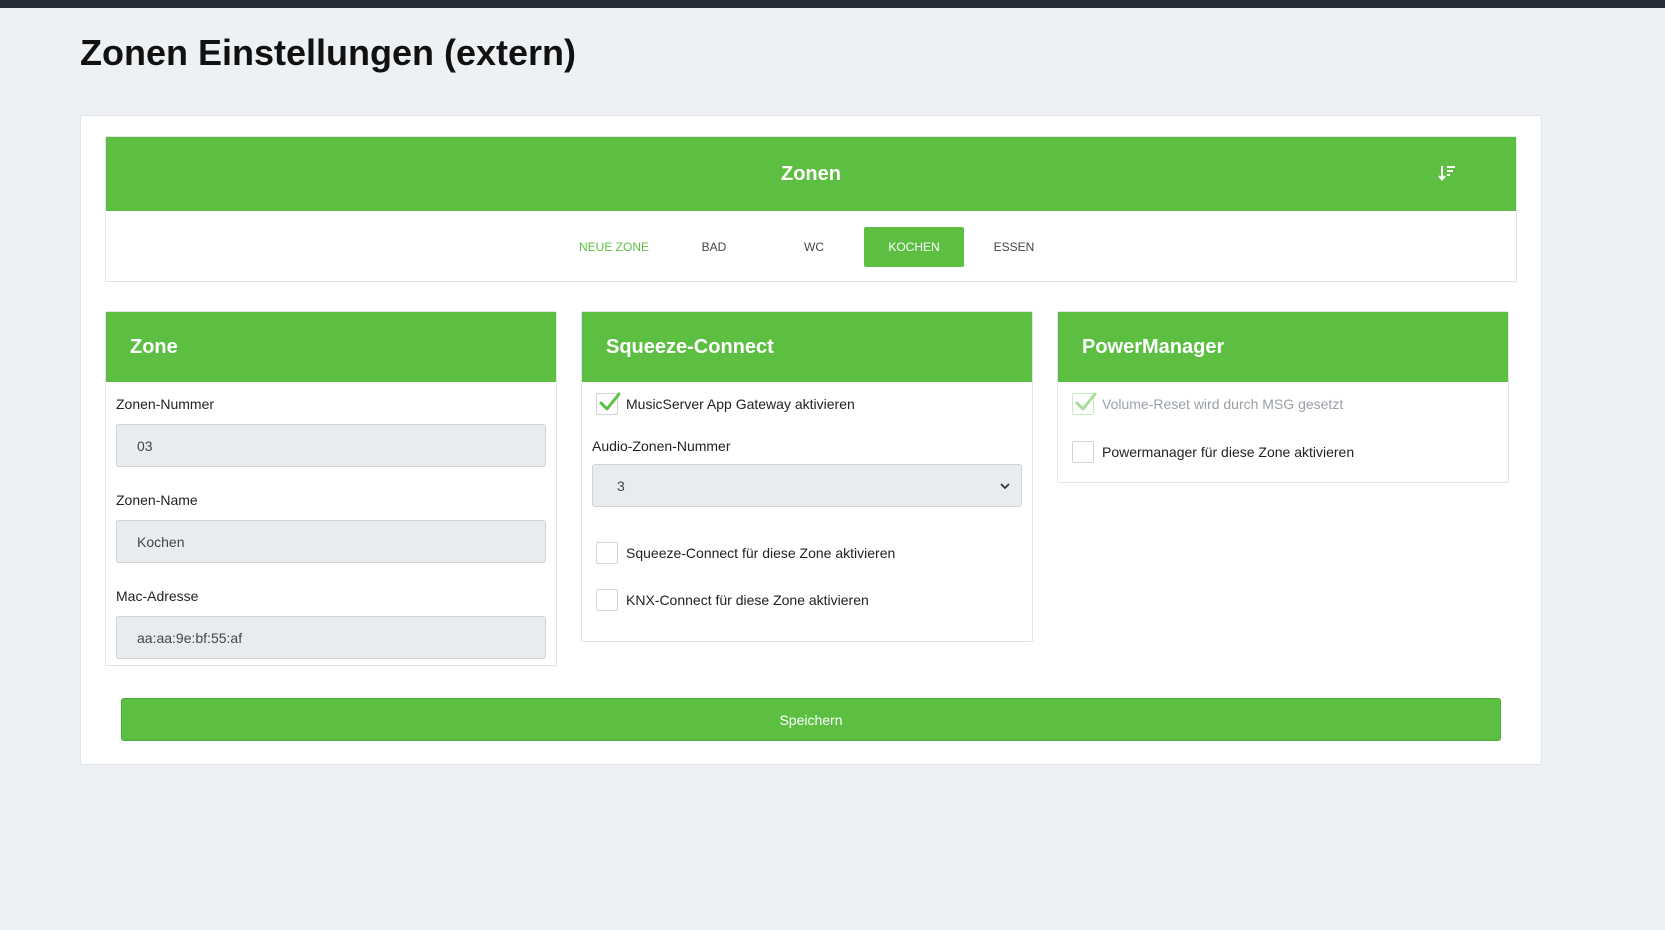  What do you see at coordinates (747, 600) in the screenshot?
I see `knx-connect-label: KNX-Connect für diese Zone aktivieren` at bounding box center [747, 600].